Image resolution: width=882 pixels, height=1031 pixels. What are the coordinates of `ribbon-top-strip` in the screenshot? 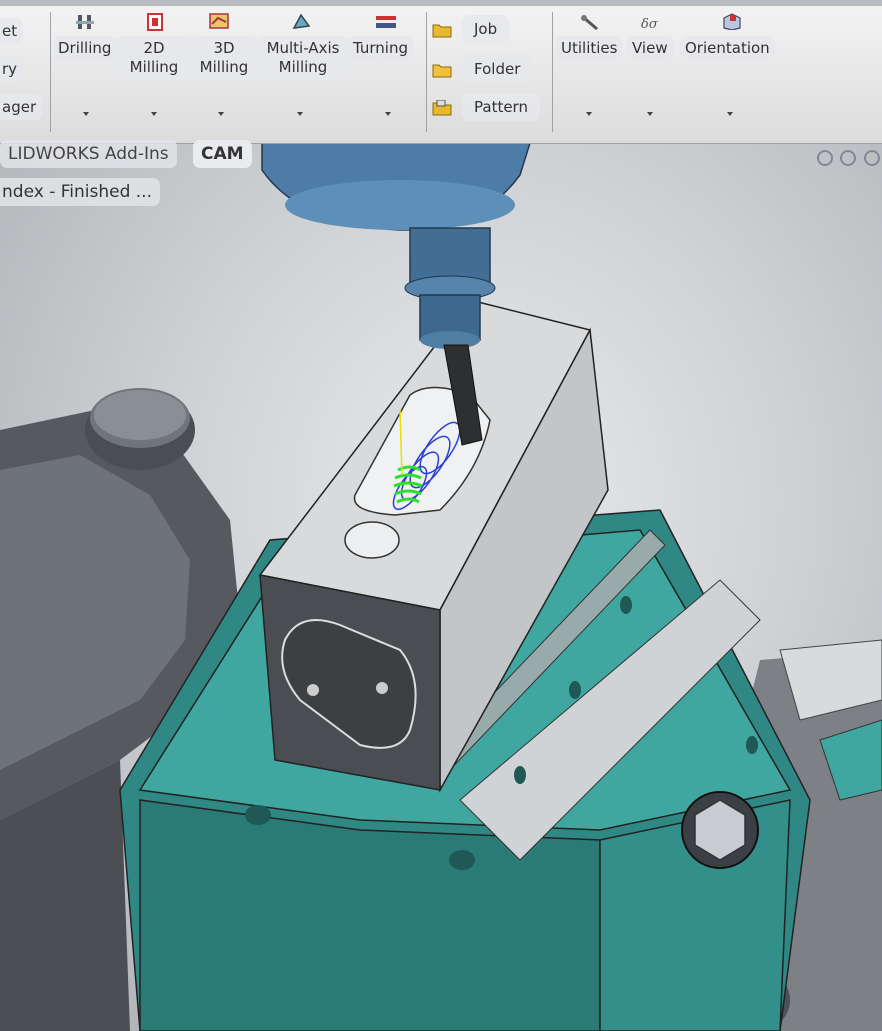 It's located at (441, 3).